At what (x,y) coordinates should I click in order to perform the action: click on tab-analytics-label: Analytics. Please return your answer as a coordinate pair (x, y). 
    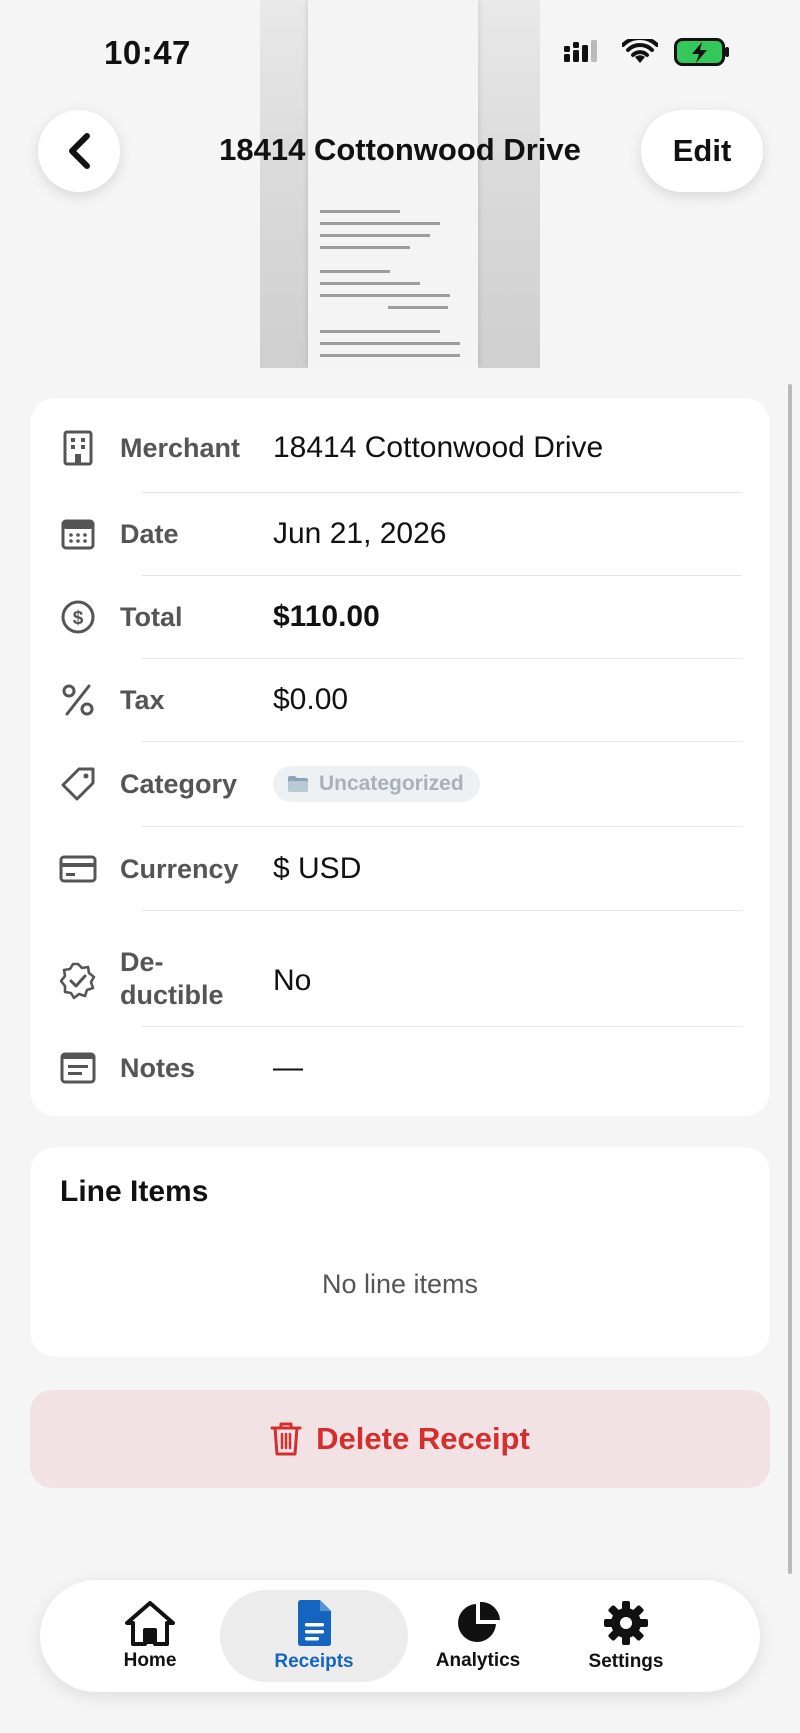
    Looking at the image, I should click on (478, 1660).